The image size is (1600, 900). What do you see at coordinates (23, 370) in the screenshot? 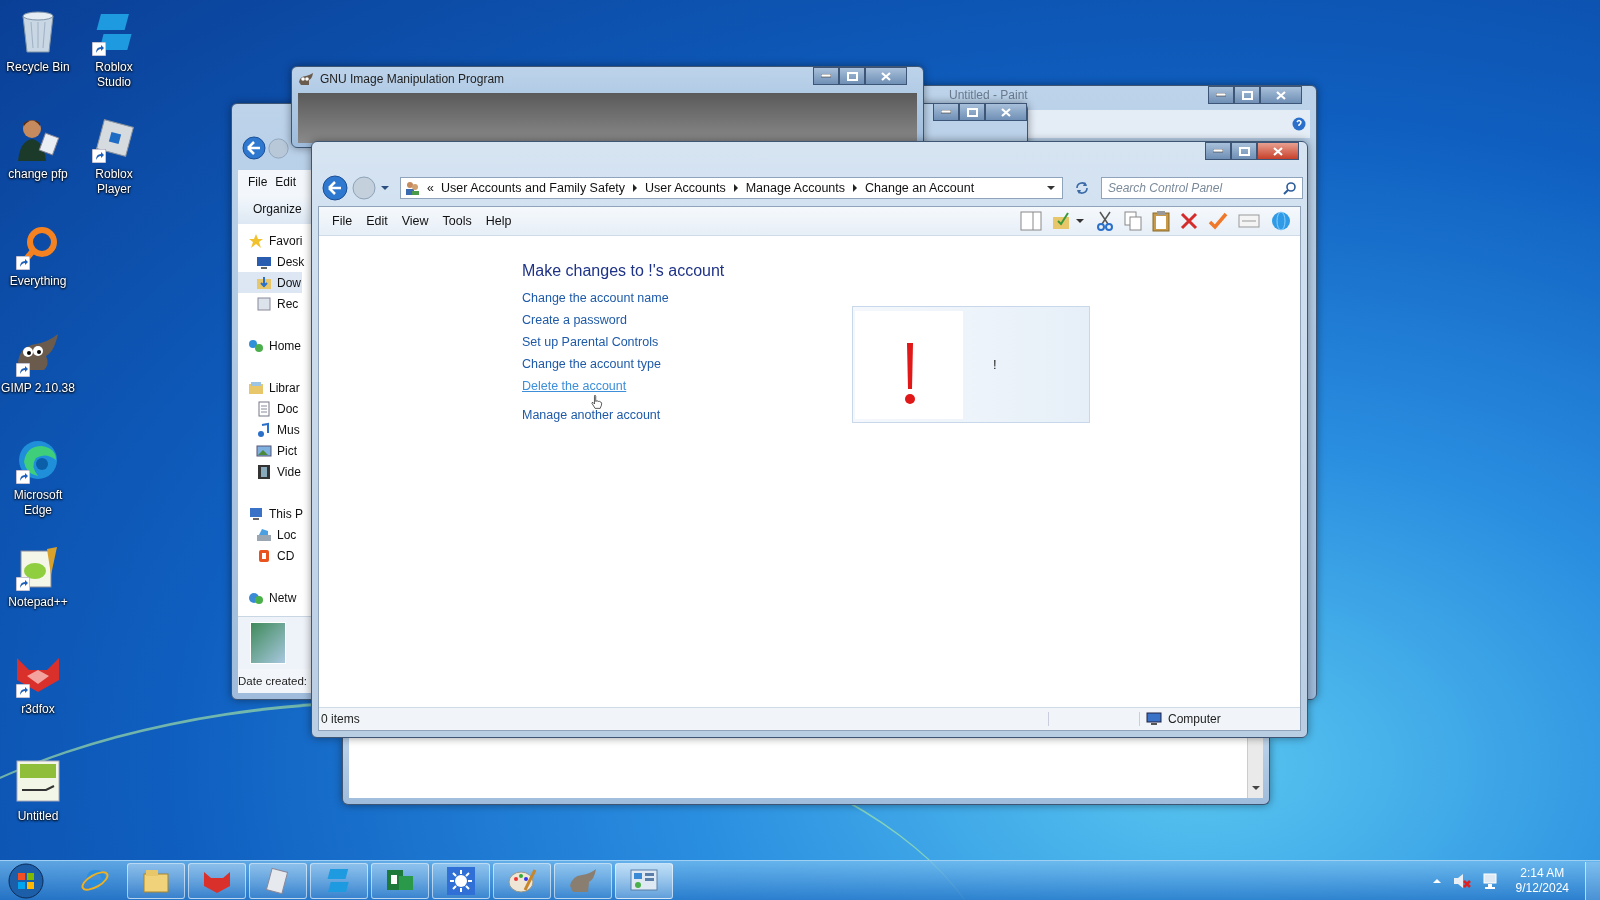
I see `shortcut-arrow-icon` at bounding box center [23, 370].